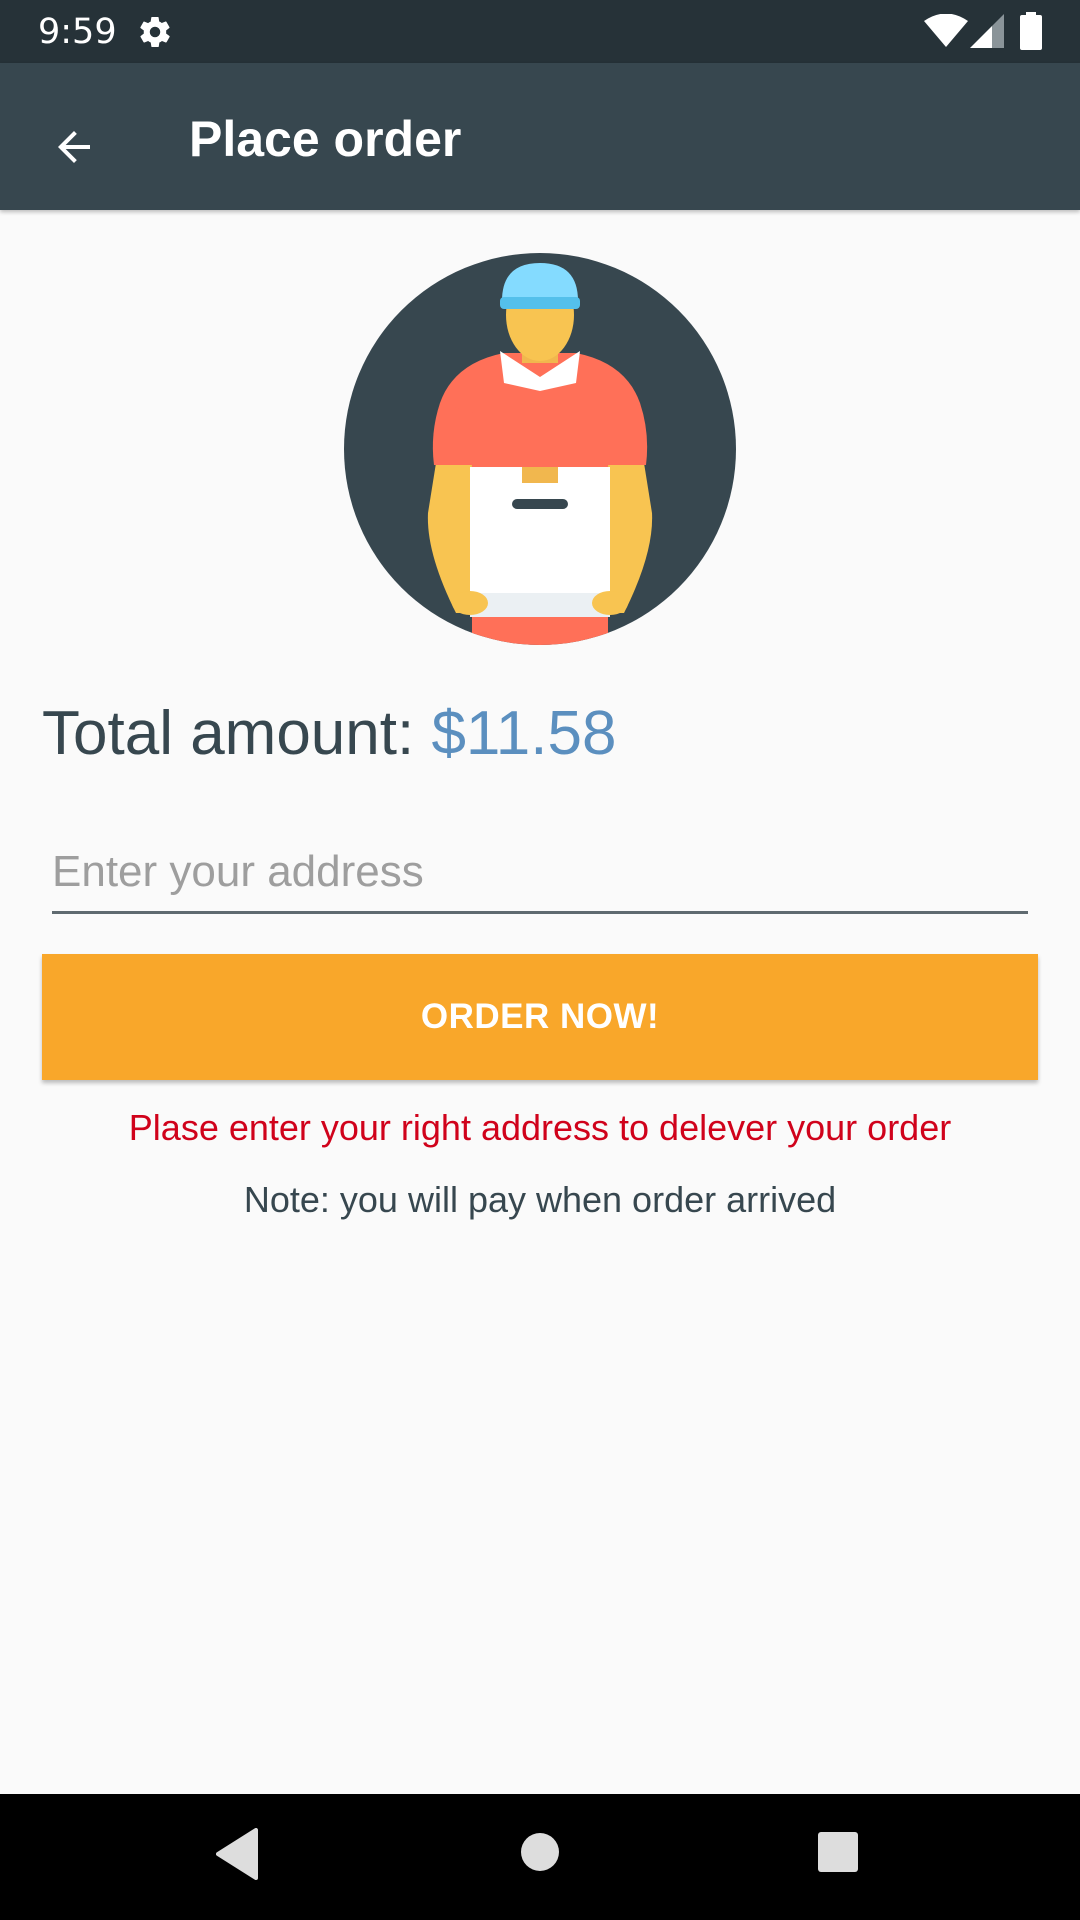  What do you see at coordinates (540, 1017) in the screenshot?
I see `order-now-button: ORDER NOW!` at bounding box center [540, 1017].